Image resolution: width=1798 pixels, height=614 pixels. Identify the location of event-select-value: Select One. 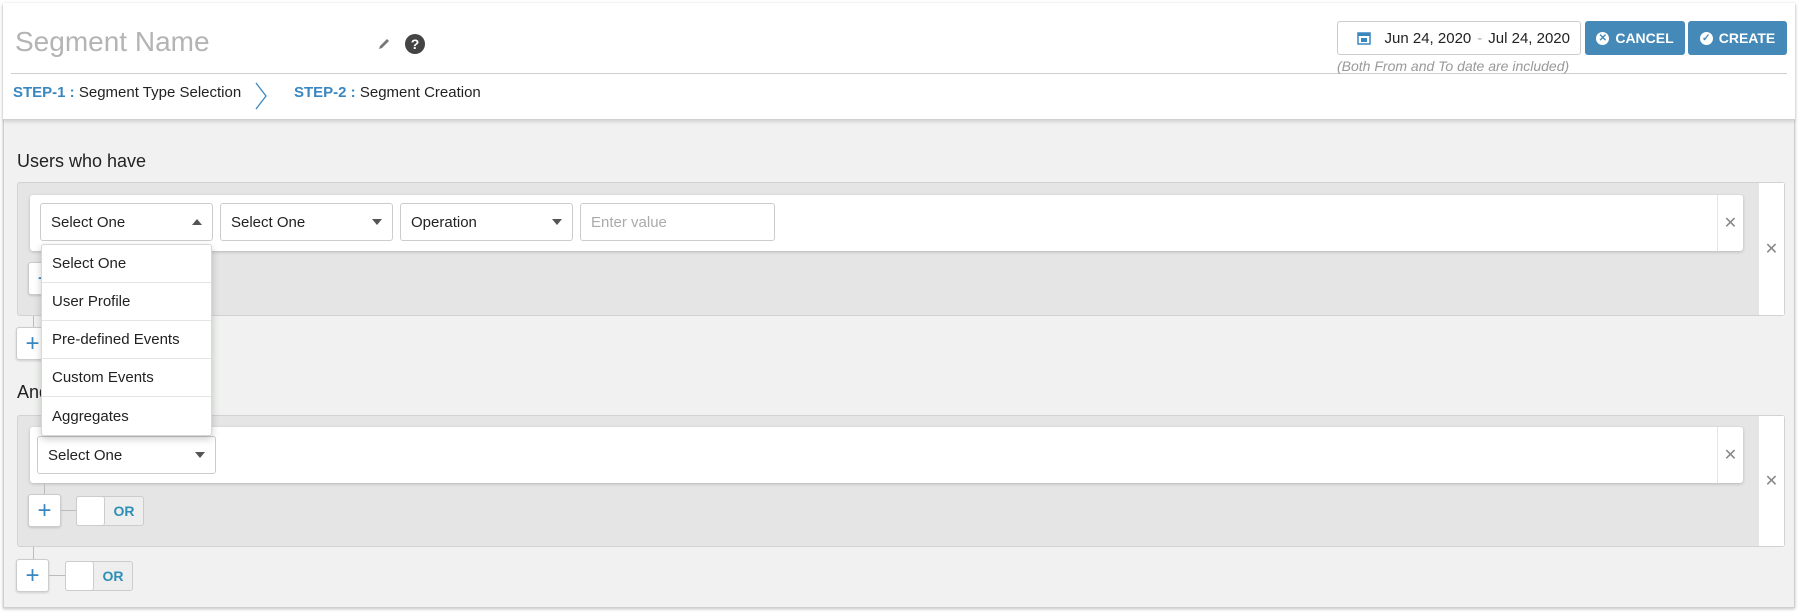
(268, 222).